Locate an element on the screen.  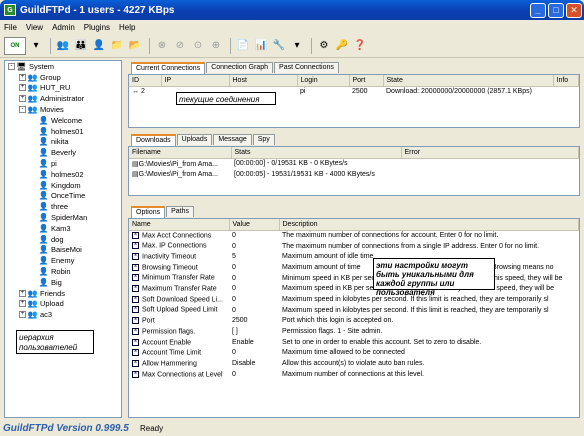
disconnect-icon: ⊙ is located at coordinates (198, 46).